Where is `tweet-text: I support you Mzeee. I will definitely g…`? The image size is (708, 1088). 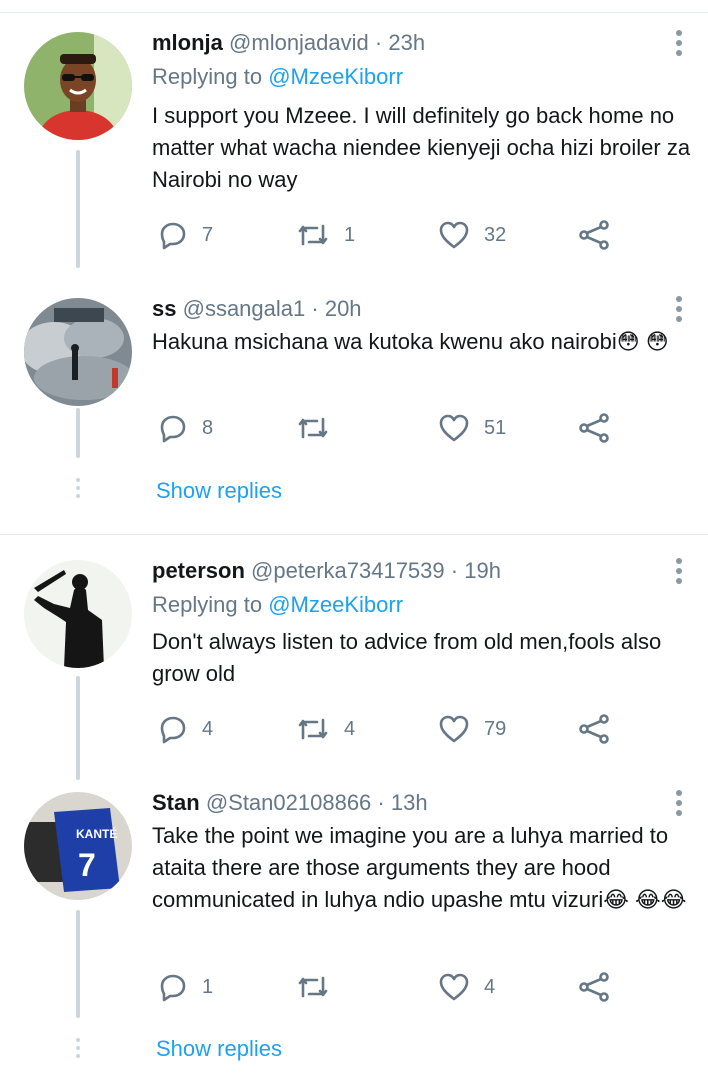
tweet-text: I support you Mzeee. I will definitely g… is located at coordinates (421, 147).